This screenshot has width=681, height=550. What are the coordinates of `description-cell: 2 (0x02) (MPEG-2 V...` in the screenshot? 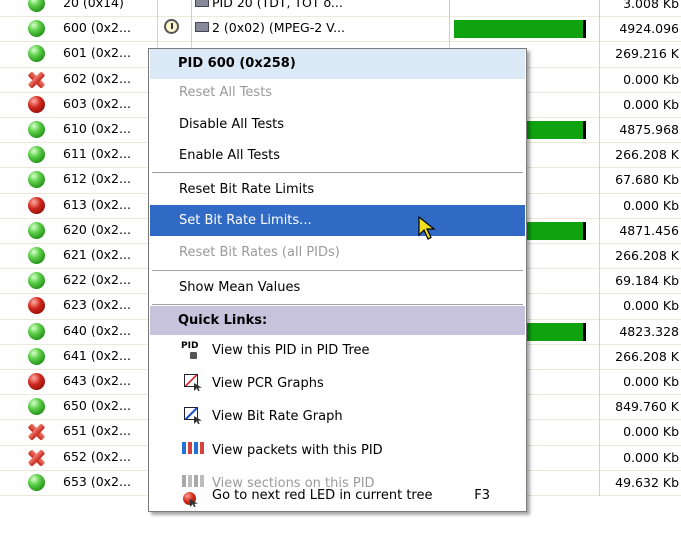 It's located at (321, 30).